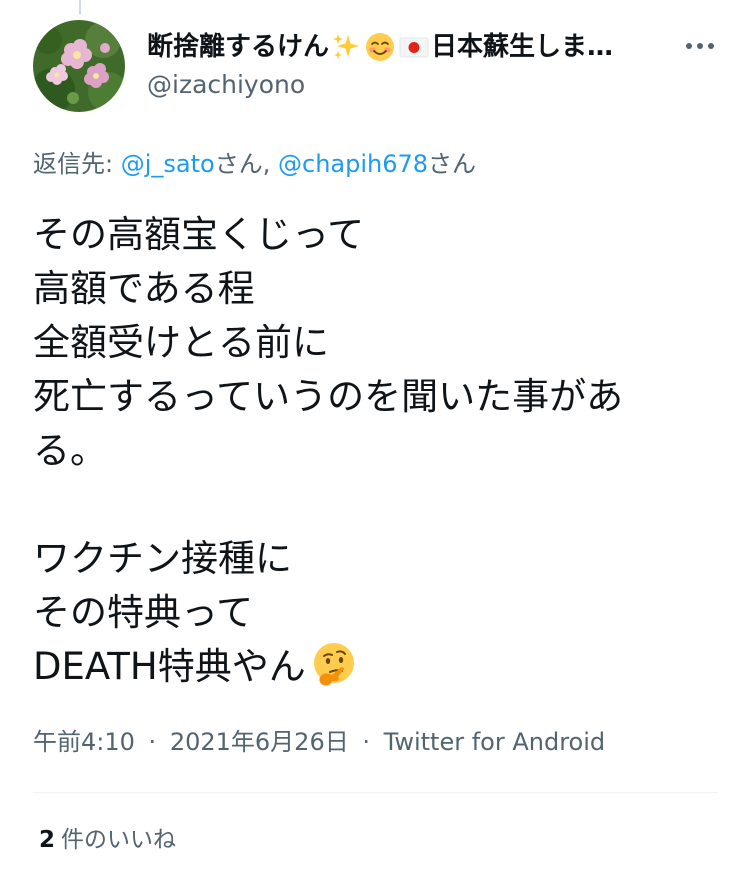  What do you see at coordinates (80, 7) in the screenshot?
I see `thread-connector-line` at bounding box center [80, 7].